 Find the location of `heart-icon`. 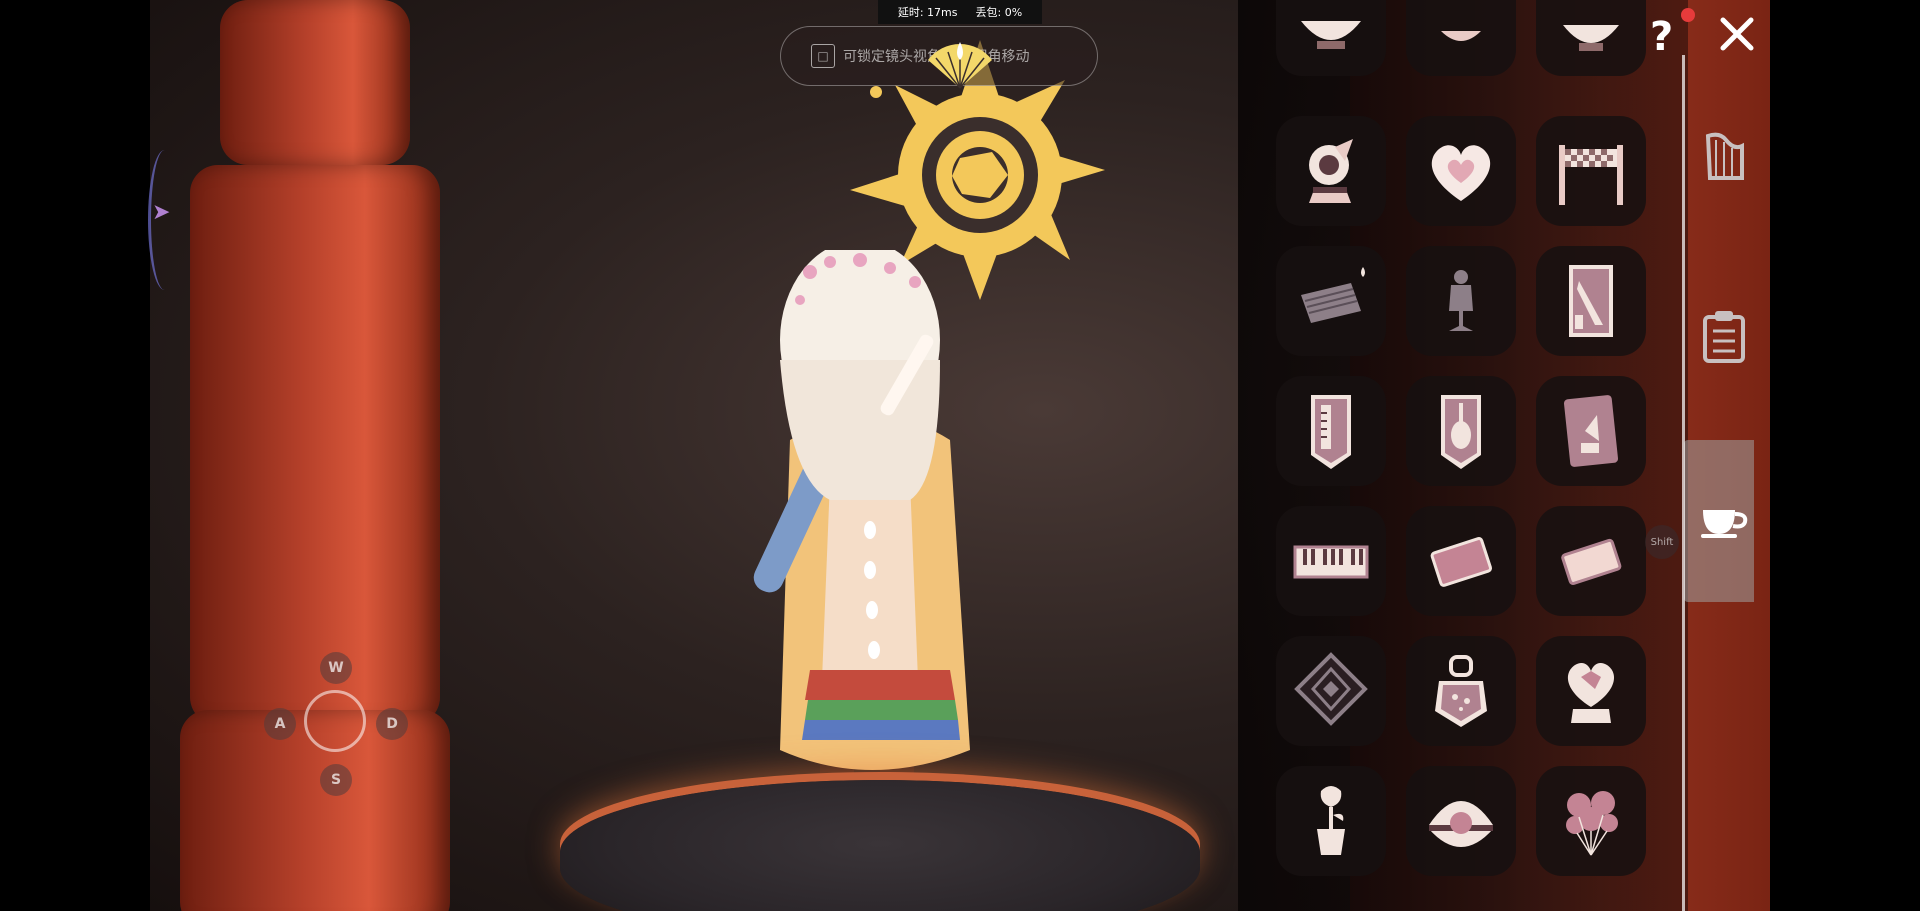

heart-icon is located at coordinates (1461, 173).